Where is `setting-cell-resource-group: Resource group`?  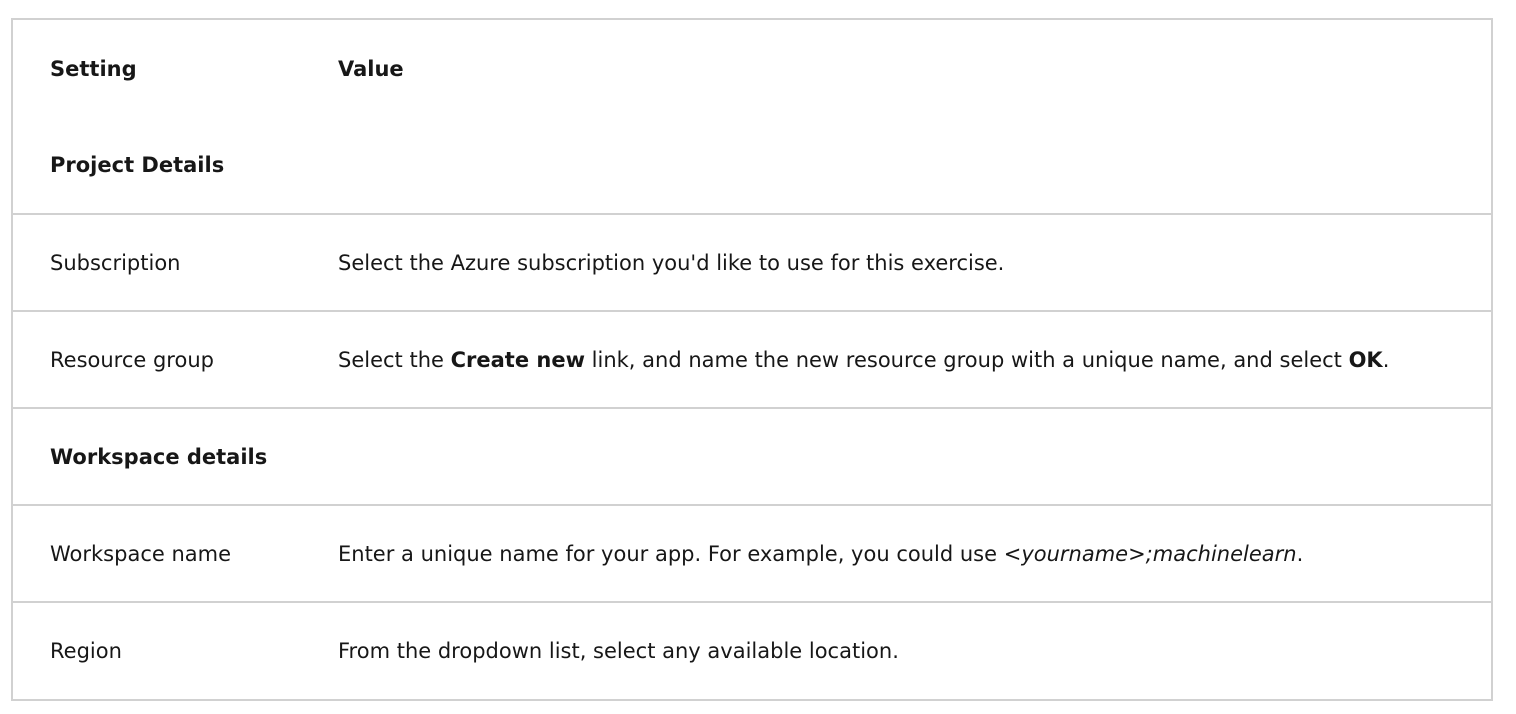
setting-cell-resource-group: Resource group is located at coordinates (157, 359).